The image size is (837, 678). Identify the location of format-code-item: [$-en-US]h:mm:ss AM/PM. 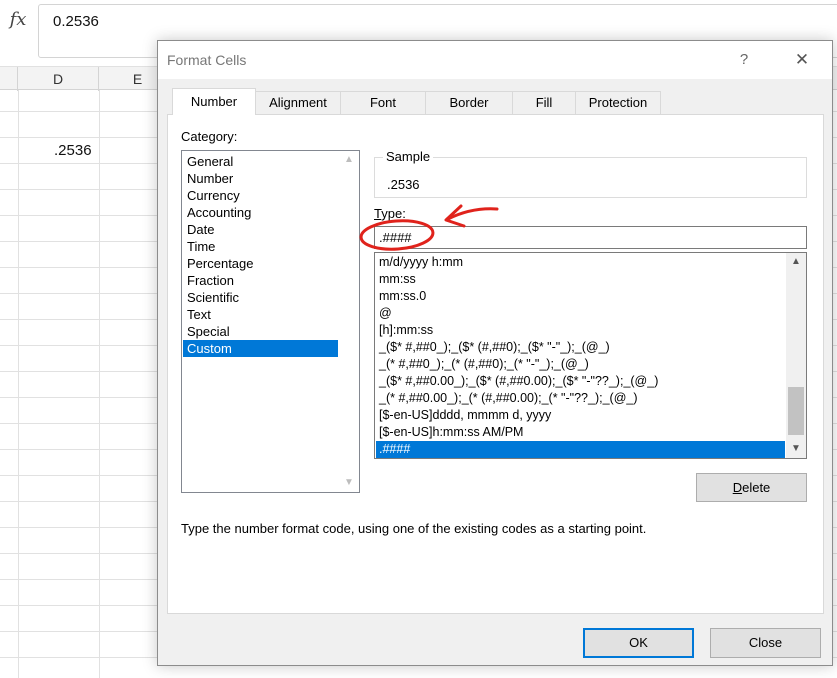
(580, 432).